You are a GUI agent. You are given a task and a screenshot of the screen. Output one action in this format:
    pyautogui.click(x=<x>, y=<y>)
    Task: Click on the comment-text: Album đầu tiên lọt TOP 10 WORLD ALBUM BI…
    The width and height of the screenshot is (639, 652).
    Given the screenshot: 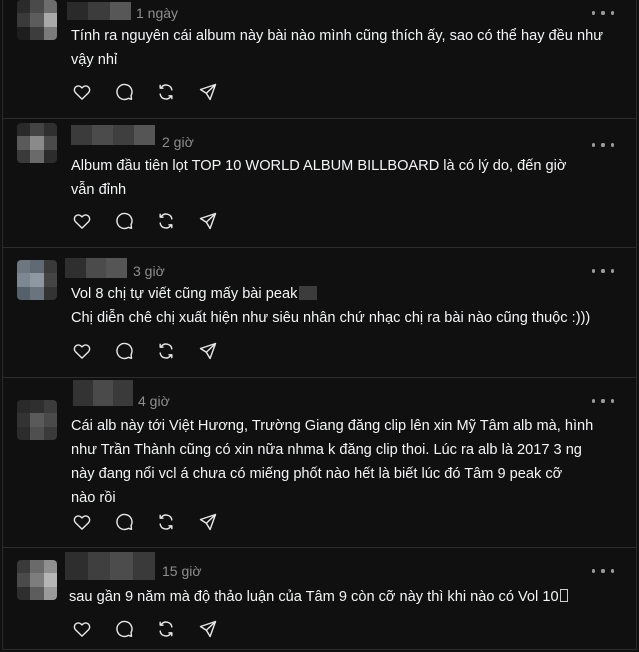 What is the action you would take?
    pyautogui.click(x=319, y=178)
    